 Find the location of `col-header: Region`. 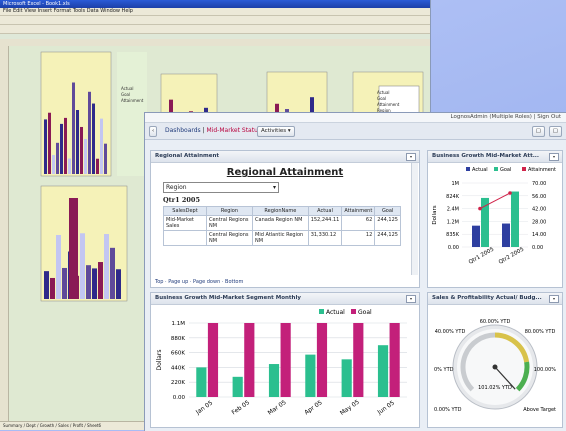

col-header: Region is located at coordinates (229, 211).